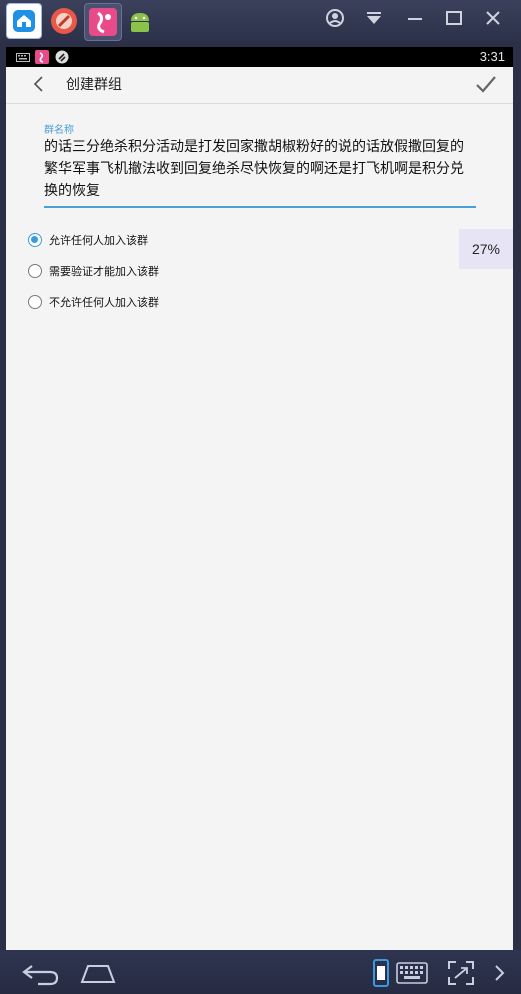 Image resolution: width=521 pixels, height=994 pixels. I want to click on chevron-left-icon, so click(39, 84).